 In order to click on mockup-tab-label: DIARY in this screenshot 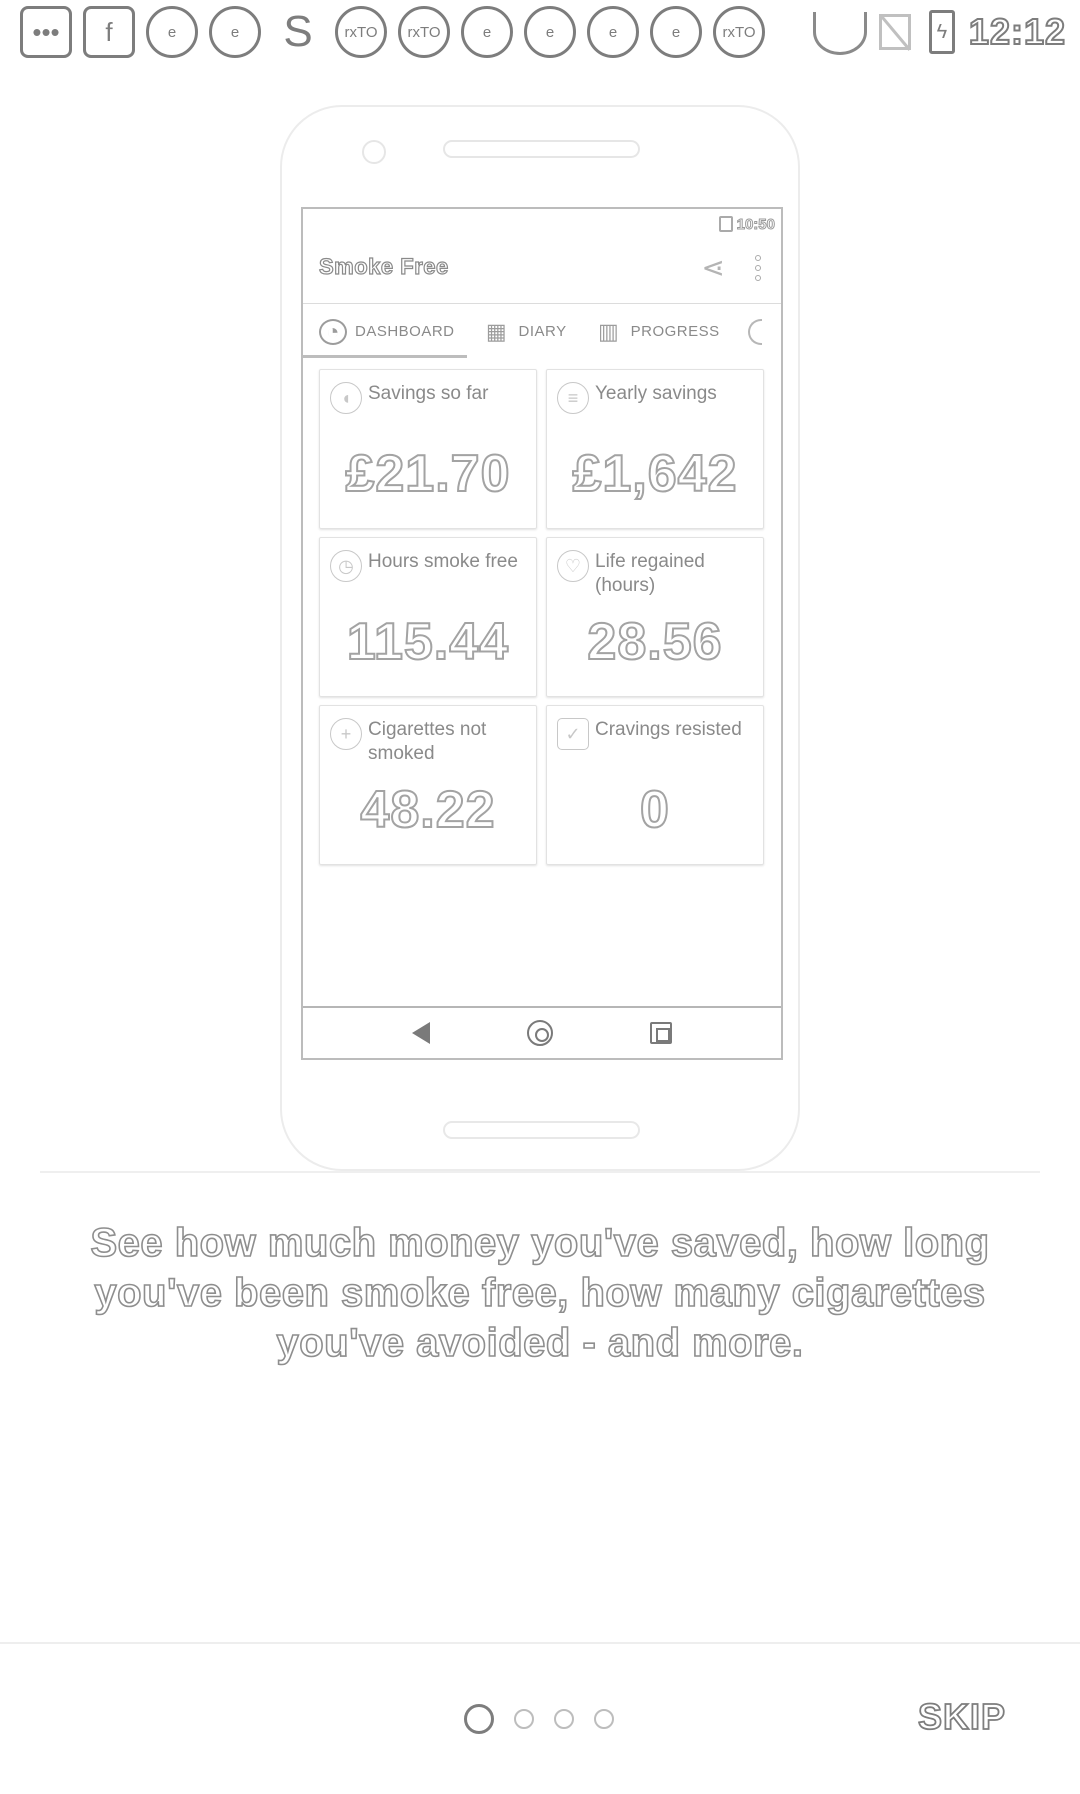, I will do `click(542, 331)`.